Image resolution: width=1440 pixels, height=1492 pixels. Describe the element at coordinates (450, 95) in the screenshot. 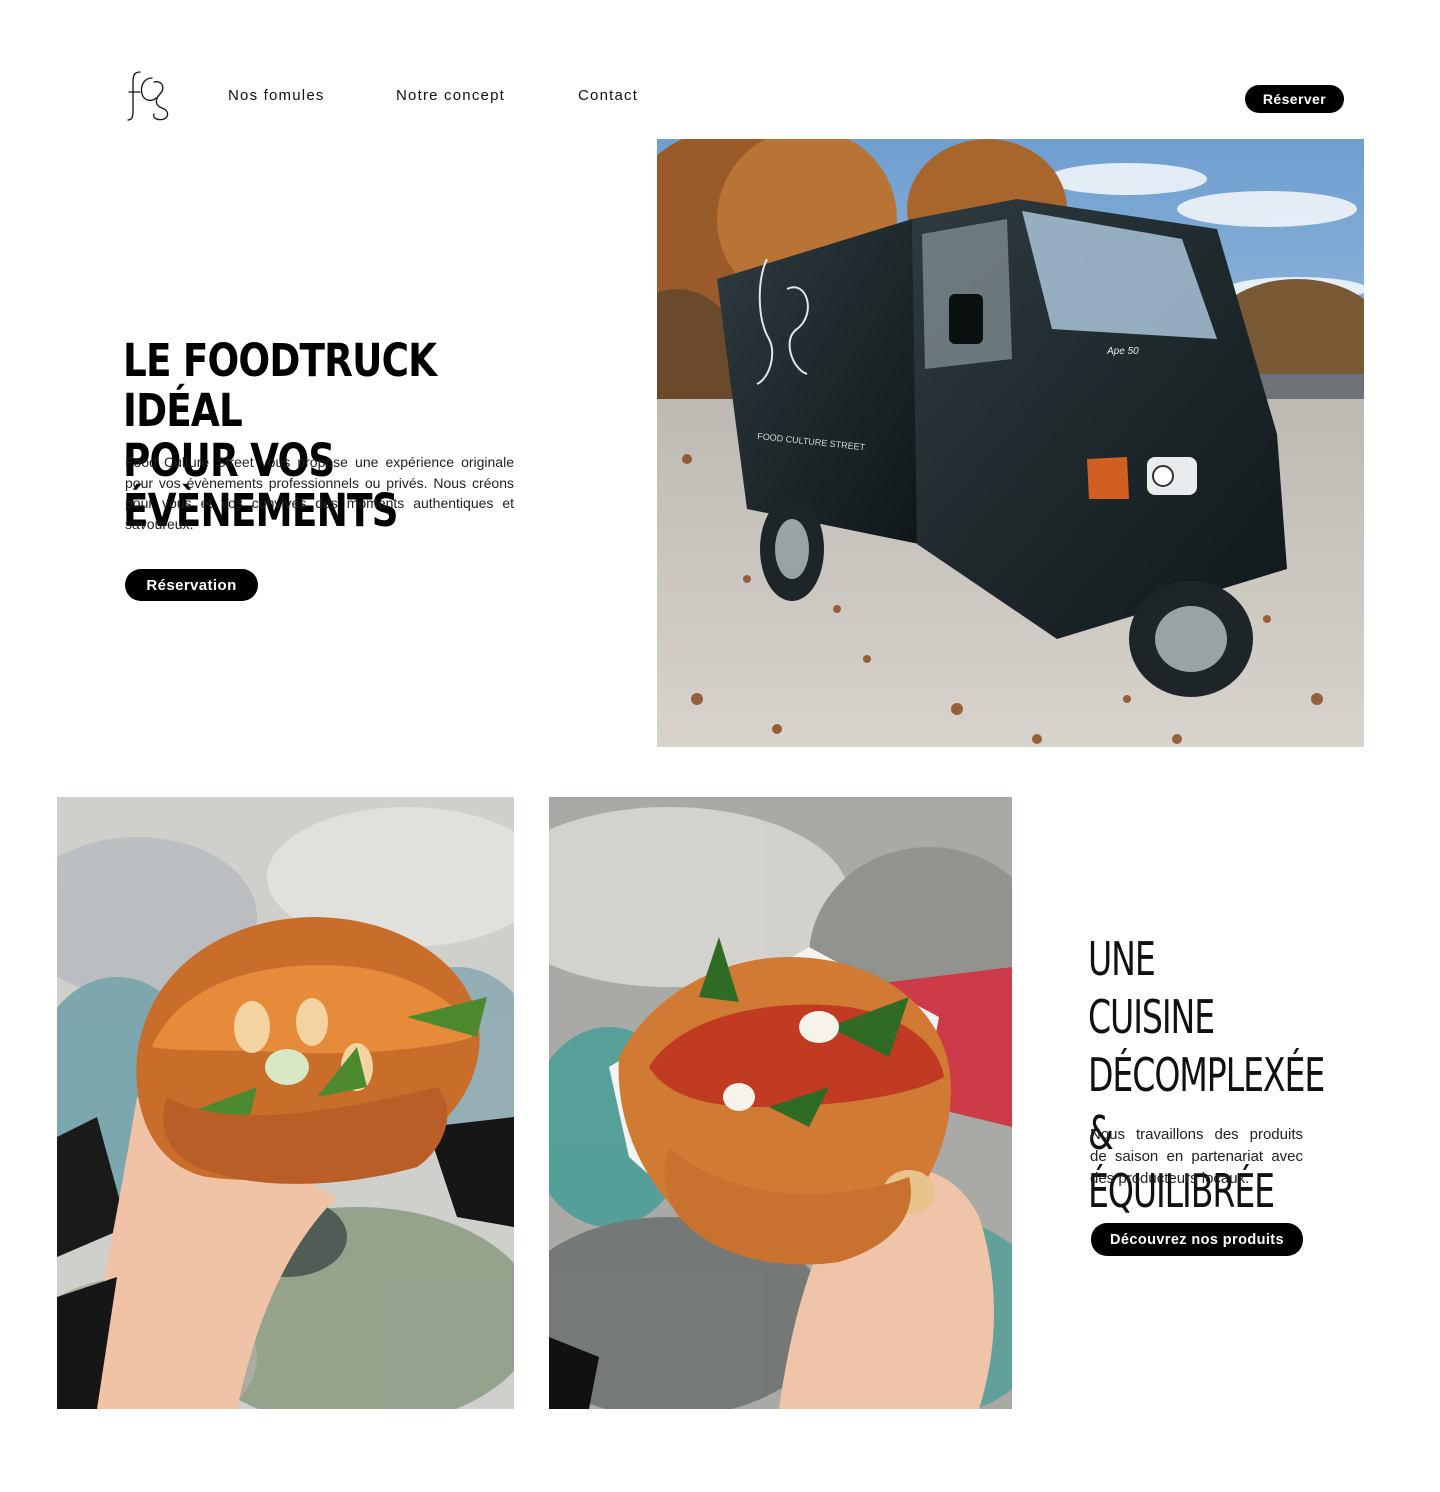

I see `nav-link-concept: Notre concept` at that location.